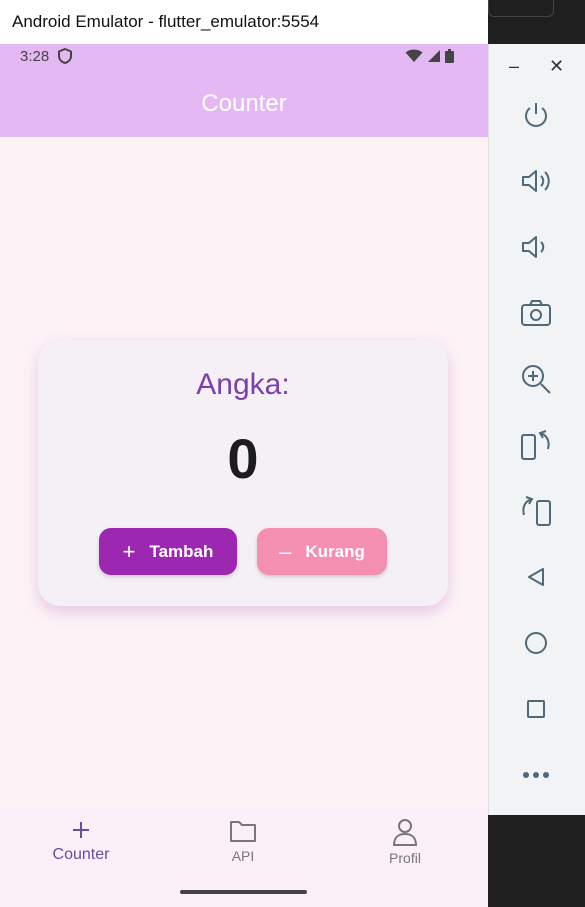  I want to click on person-icon, so click(405, 832).